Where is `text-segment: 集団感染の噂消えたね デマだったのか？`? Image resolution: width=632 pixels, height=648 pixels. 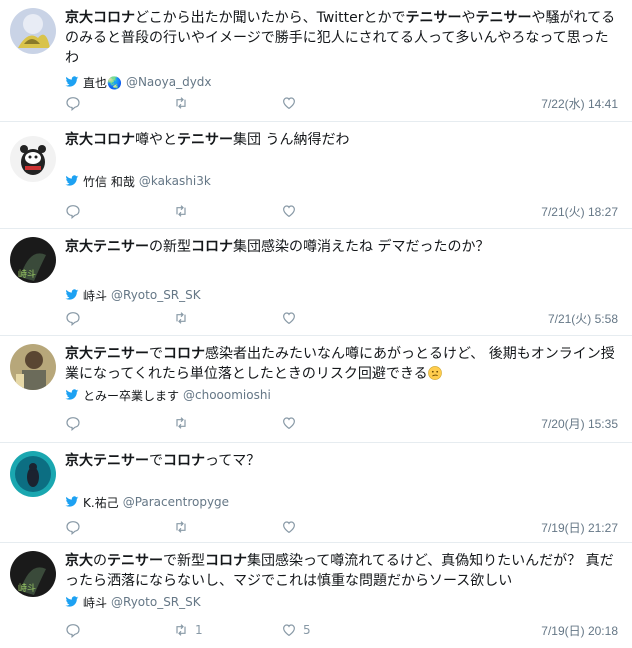 text-segment: 集団感染の噂消えたね デマだったのか？ is located at coordinates (361, 247).